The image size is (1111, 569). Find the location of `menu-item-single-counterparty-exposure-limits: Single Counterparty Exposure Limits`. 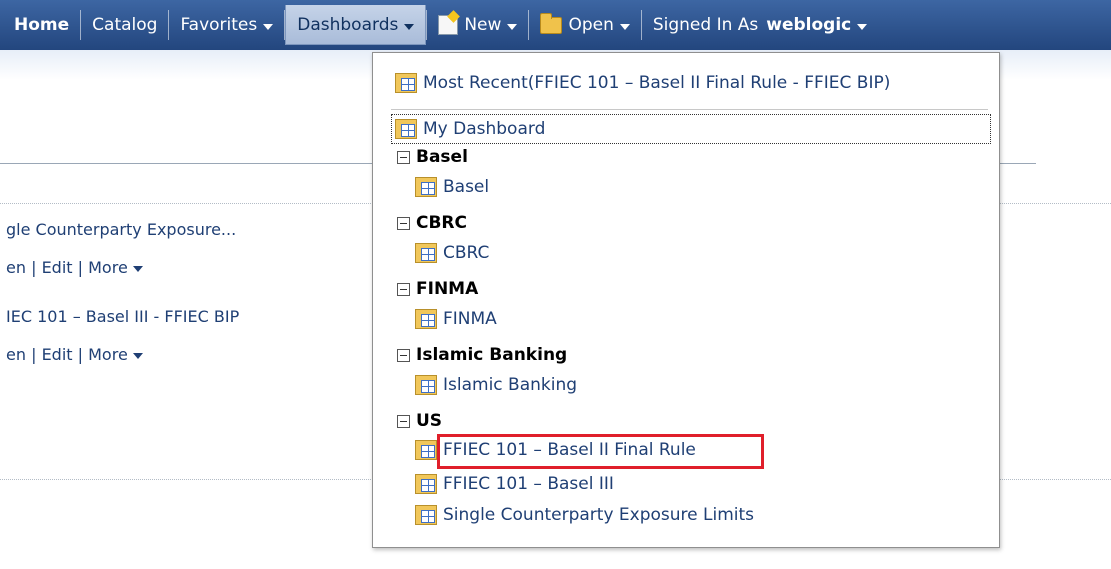

menu-item-single-counterparty-exposure-limits: Single Counterparty Exposure Limits is located at coordinates (584, 515).